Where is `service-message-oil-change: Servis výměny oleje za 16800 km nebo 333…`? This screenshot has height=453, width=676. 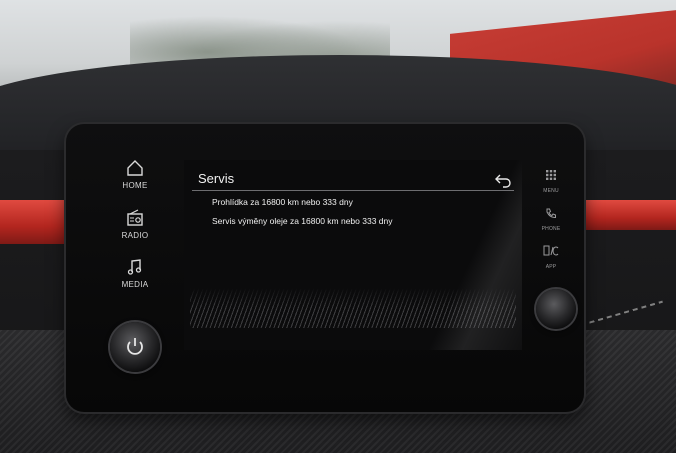 service-message-oil-change: Servis výměny oleje za 16800 km nebo 333… is located at coordinates (302, 221).